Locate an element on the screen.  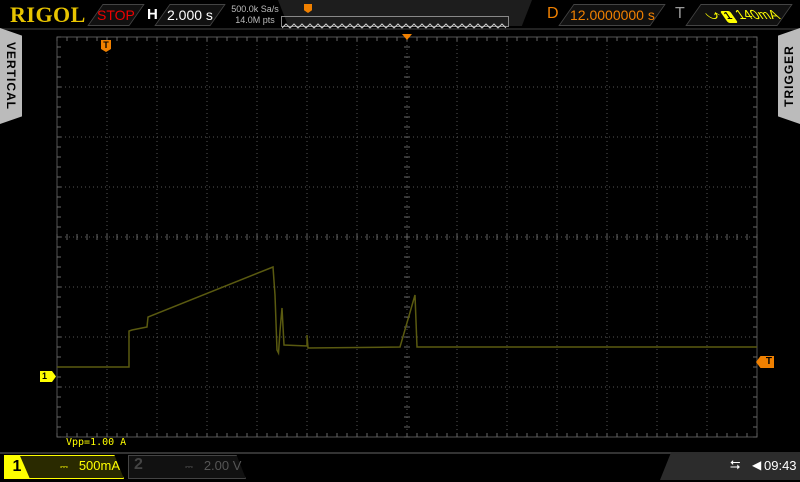
channel1-scale: ⎓ 500mA is located at coordinates (90, 465).